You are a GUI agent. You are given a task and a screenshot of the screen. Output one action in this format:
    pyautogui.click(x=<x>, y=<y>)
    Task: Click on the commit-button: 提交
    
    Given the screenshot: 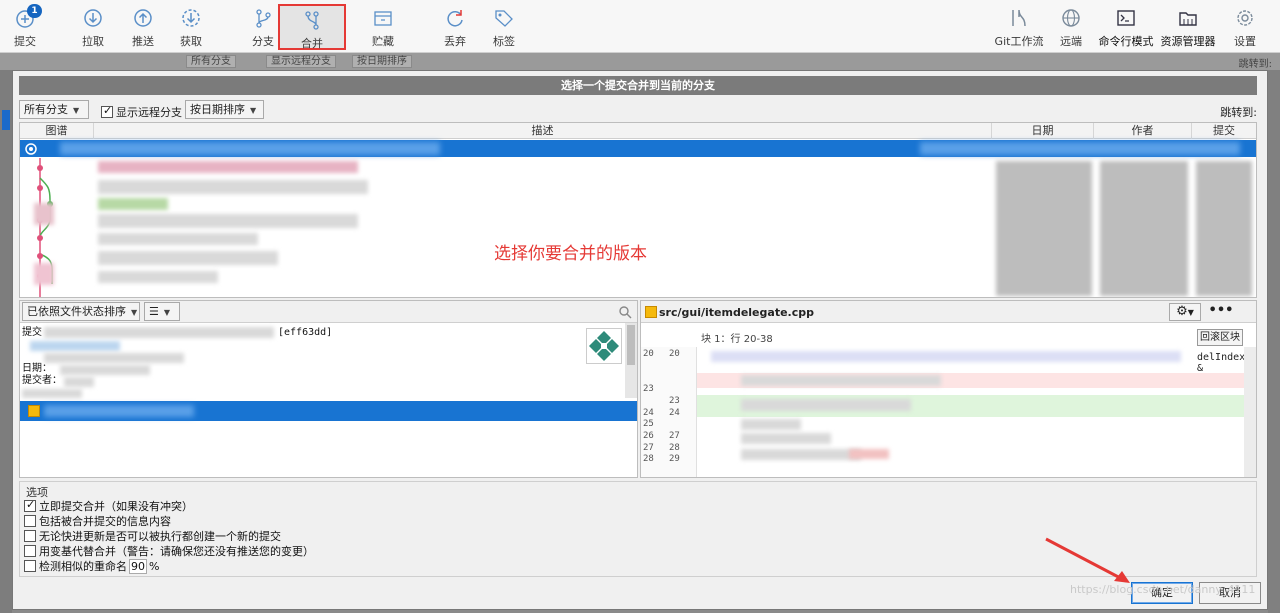 What is the action you would take?
    pyautogui.click(x=25, y=27)
    